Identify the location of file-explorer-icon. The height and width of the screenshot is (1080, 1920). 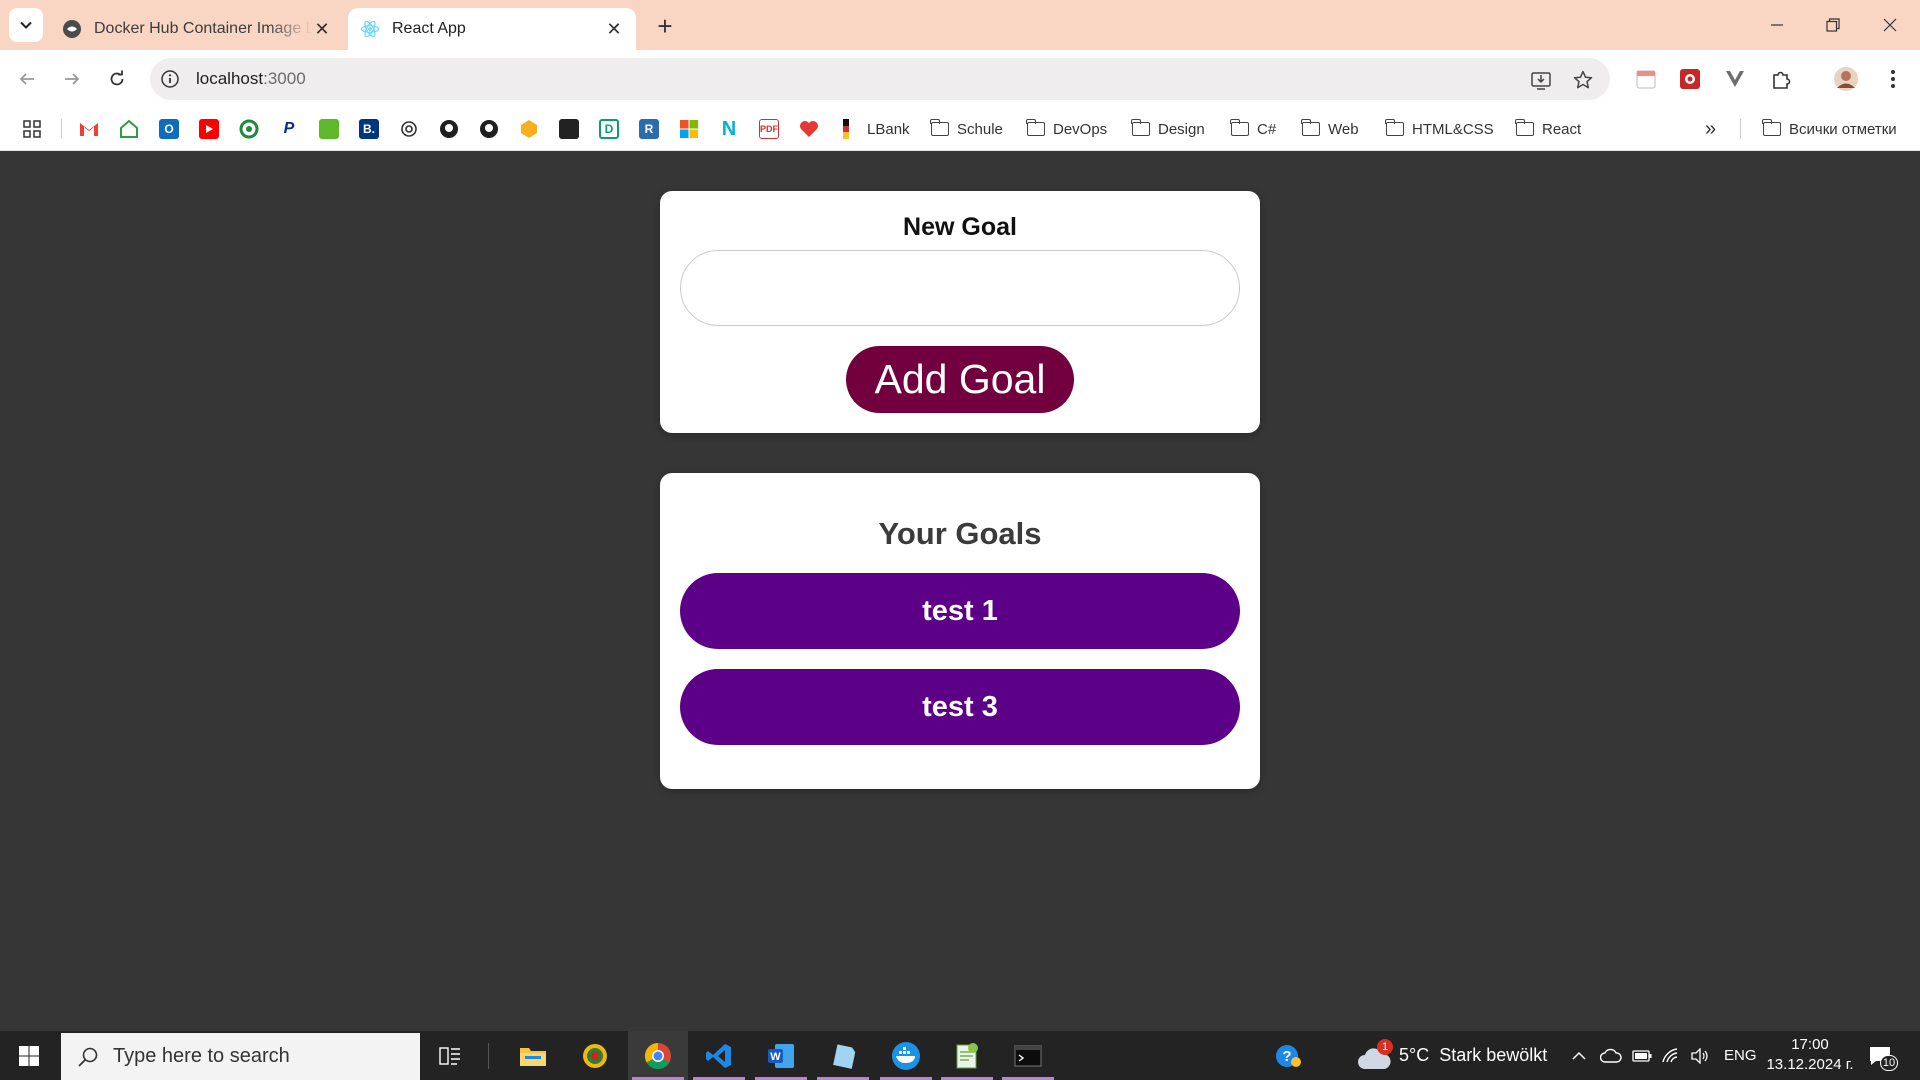
(533, 1055).